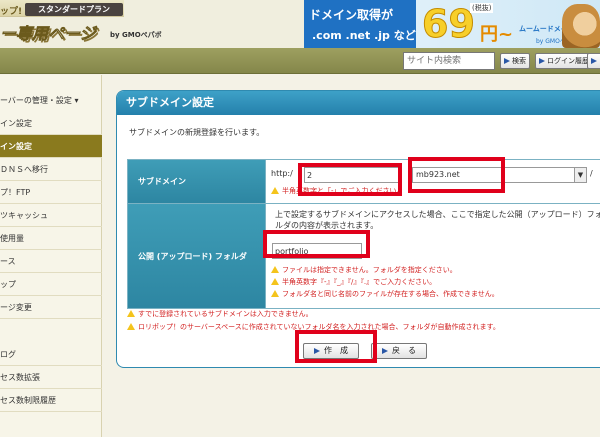 This screenshot has height=437, width=600. I want to click on url-slash: /, so click(591, 173).